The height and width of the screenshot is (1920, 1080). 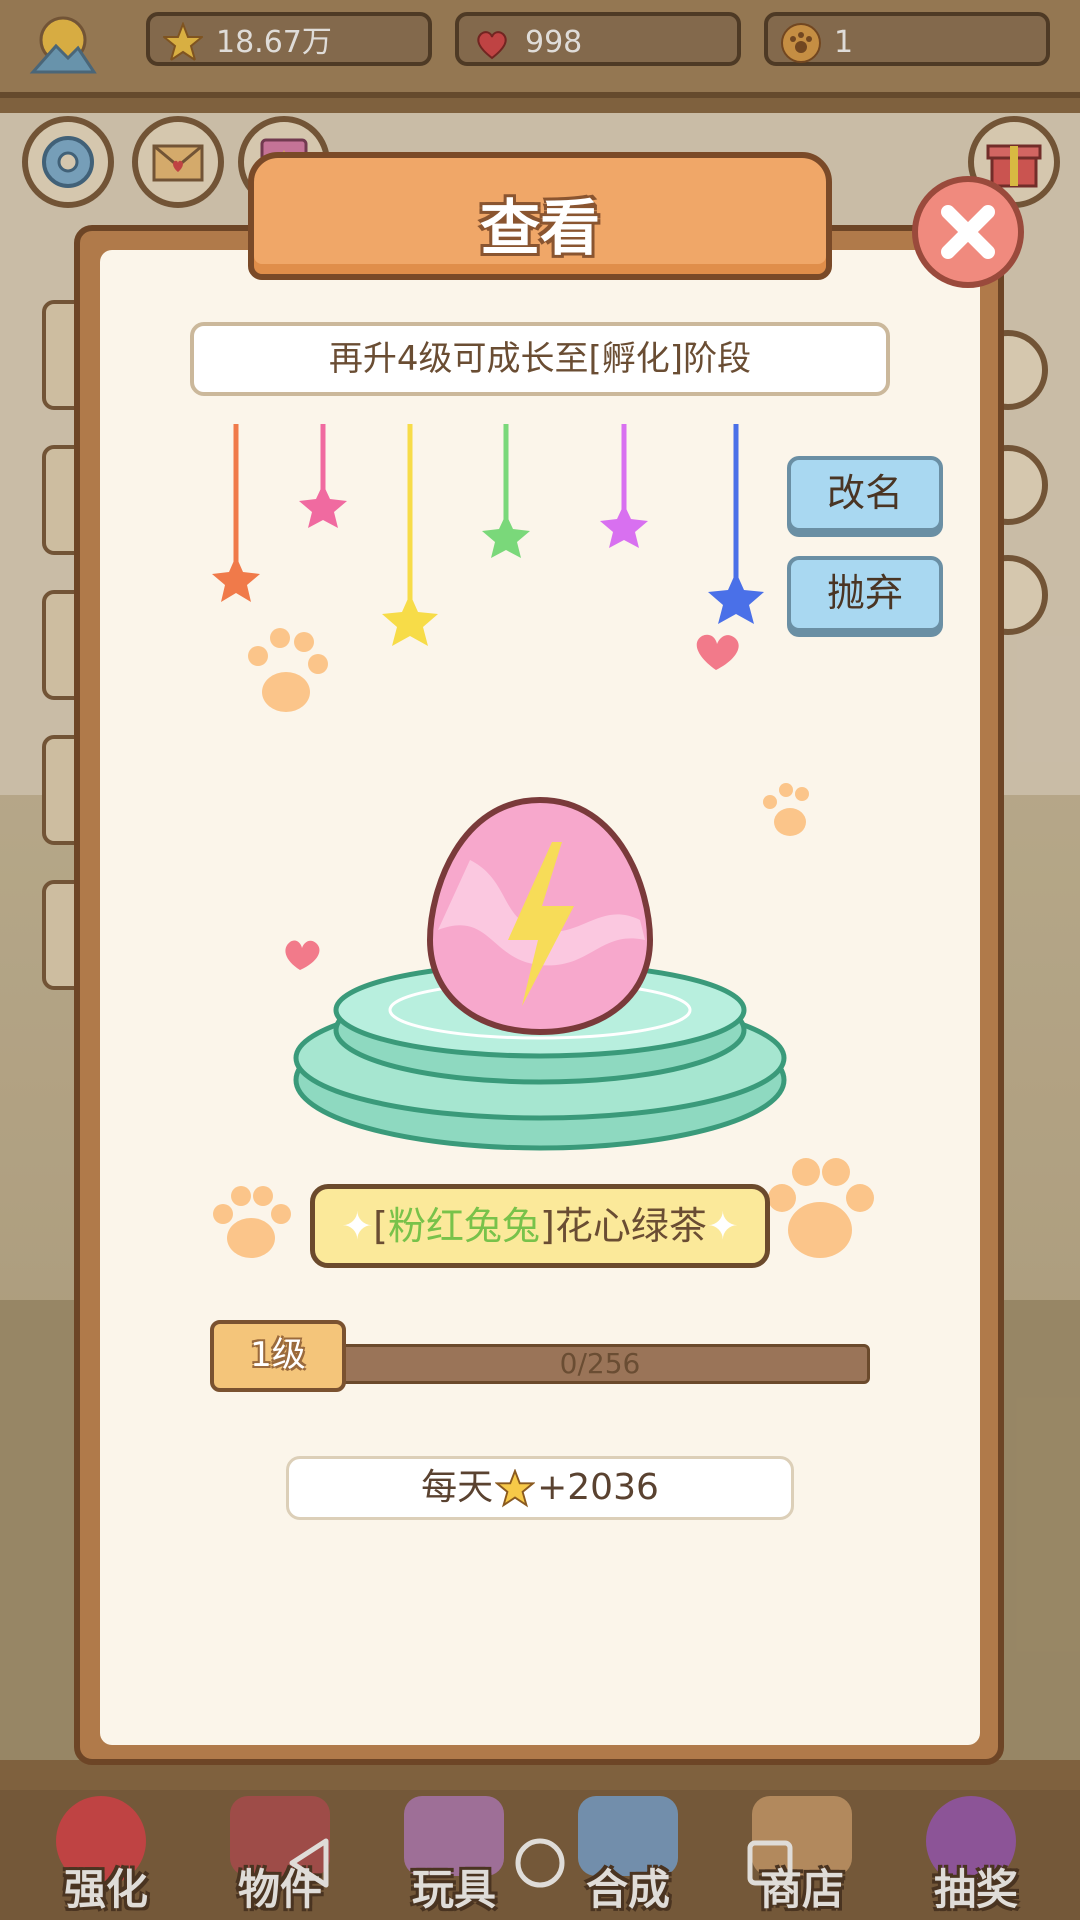 I want to click on close-icon, so click(x=968, y=232).